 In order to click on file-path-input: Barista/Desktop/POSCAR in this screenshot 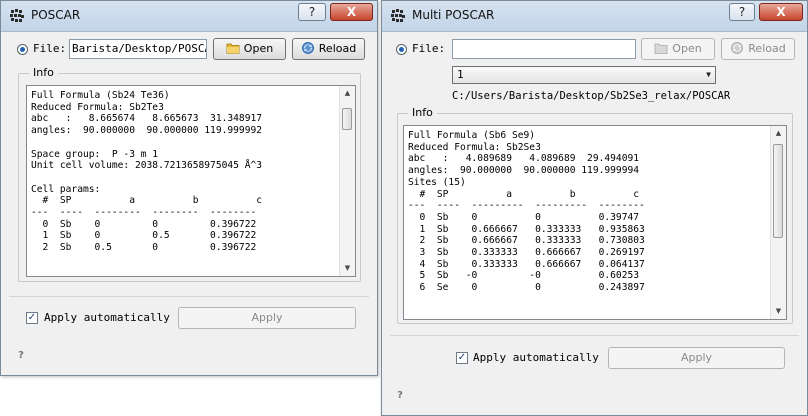, I will do `click(138, 49)`.